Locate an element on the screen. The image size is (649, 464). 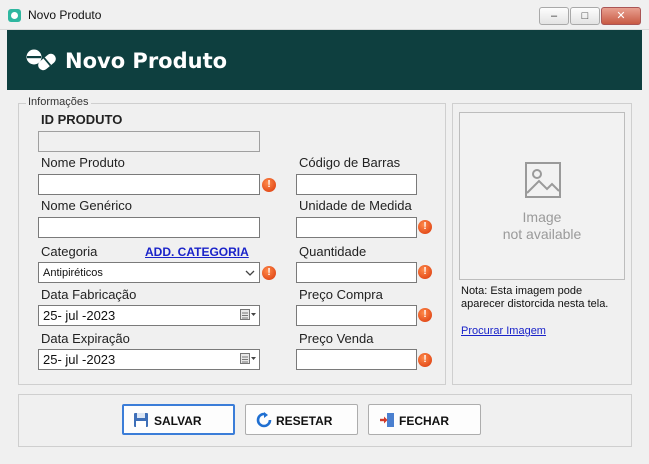
unidade-medida-label: Unidade de Medida is located at coordinates (355, 205).